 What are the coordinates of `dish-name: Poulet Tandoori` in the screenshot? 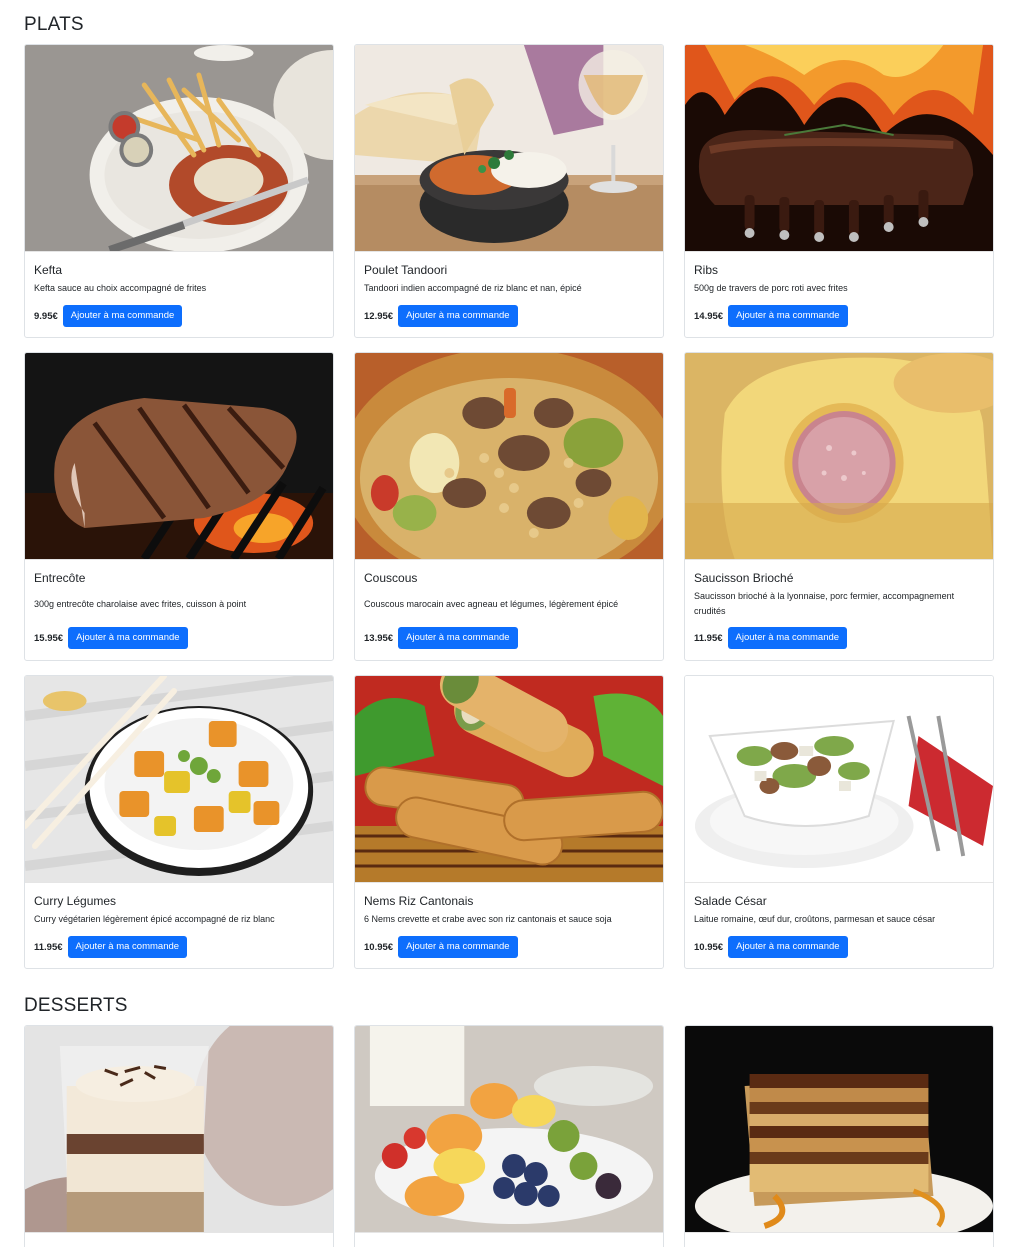 It's located at (406, 270).